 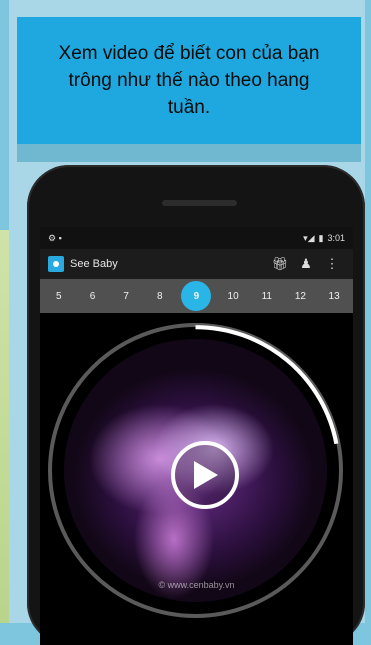 What do you see at coordinates (160, 296) in the screenshot?
I see `week-item: 8` at bounding box center [160, 296].